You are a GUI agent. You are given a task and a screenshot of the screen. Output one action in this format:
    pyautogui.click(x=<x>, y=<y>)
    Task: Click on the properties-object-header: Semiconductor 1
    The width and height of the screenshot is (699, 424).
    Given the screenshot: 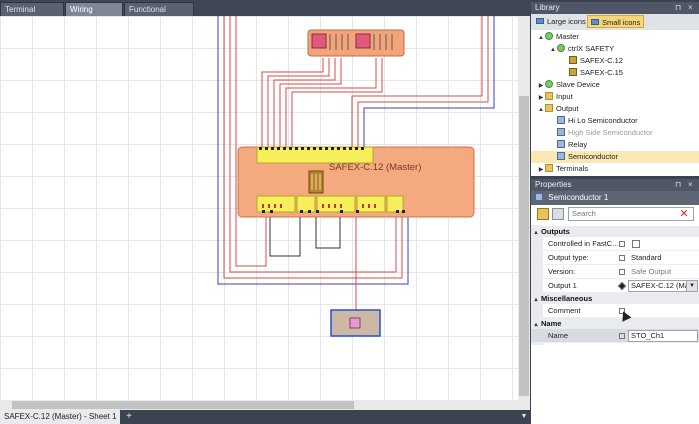 What is the action you would take?
    pyautogui.click(x=615, y=198)
    